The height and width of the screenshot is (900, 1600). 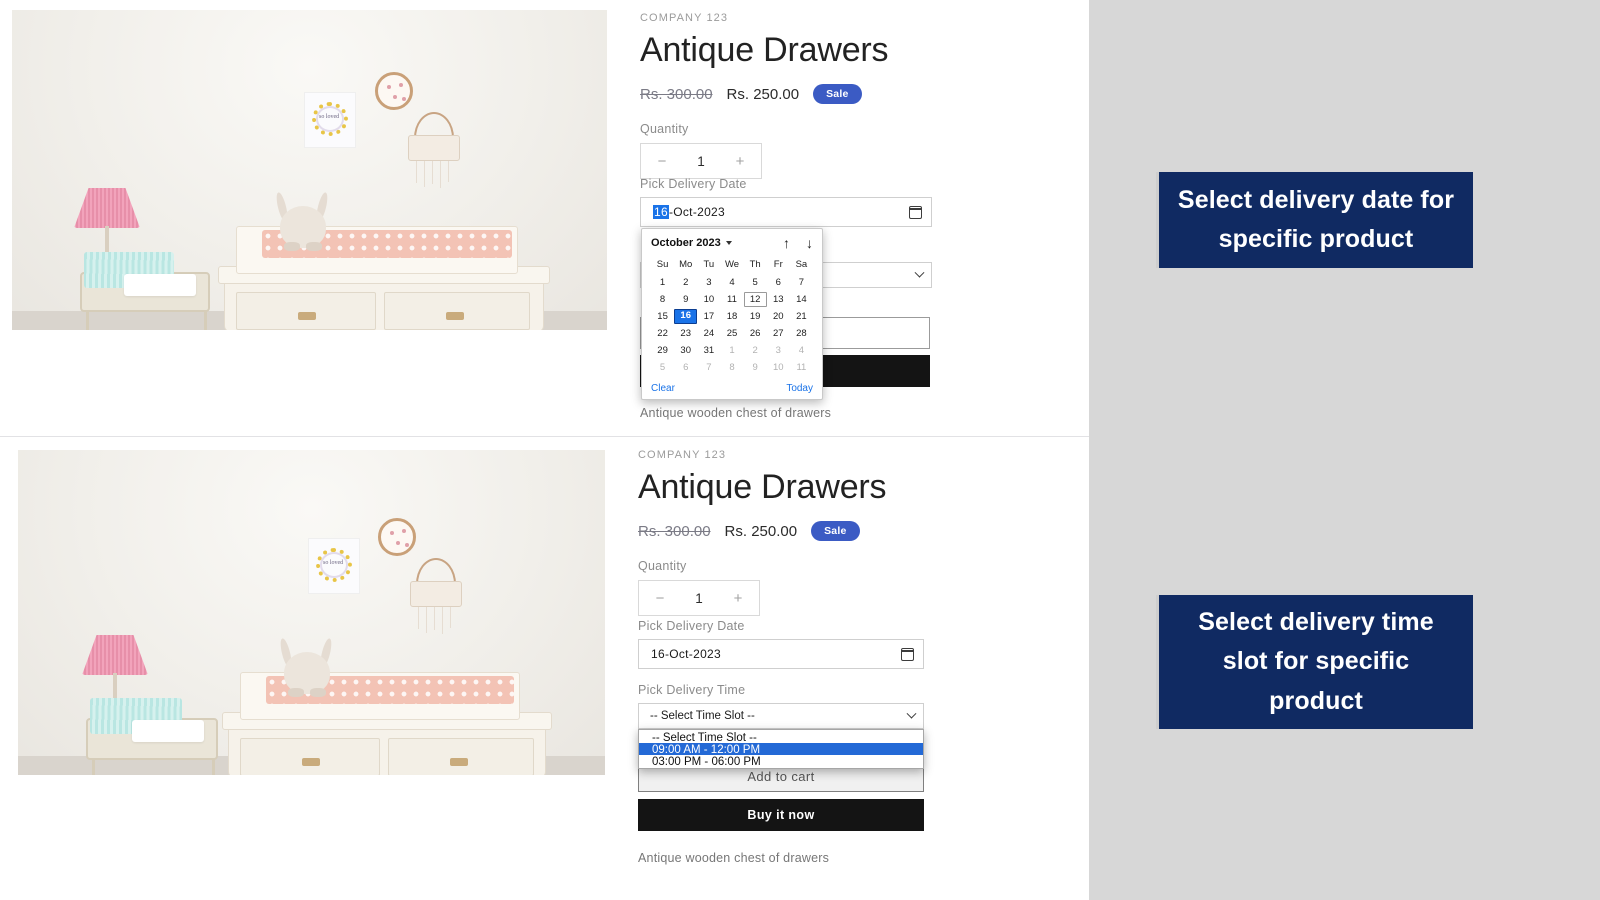 What do you see at coordinates (798, 243) in the screenshot?
I see `date-picker-nav: ↑ ↓` at bounding box center [798, 243].